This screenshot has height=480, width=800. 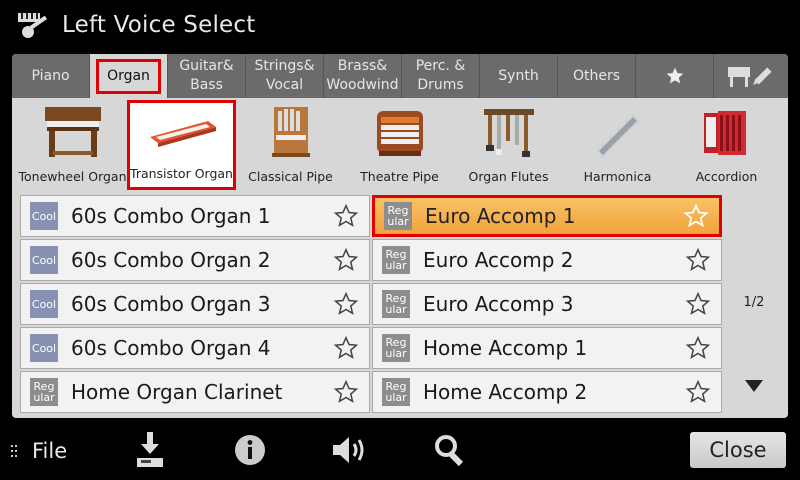 What do you see at coordinates (400, 132) in the screenshot?
I see `theatre-pipe-icon` at bounding box center [400, 132].